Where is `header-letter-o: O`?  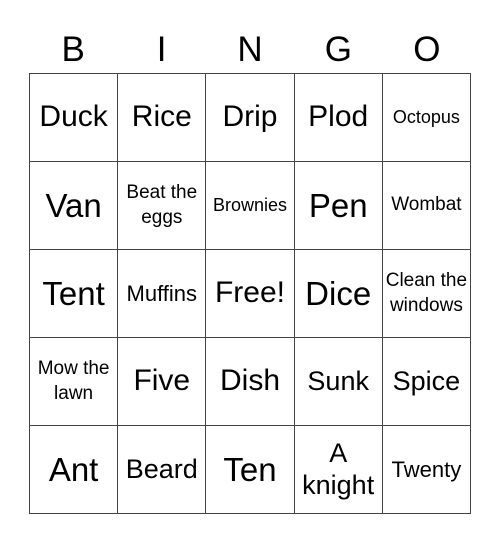 header-letter-o: O is located at coordinates (427, 49).